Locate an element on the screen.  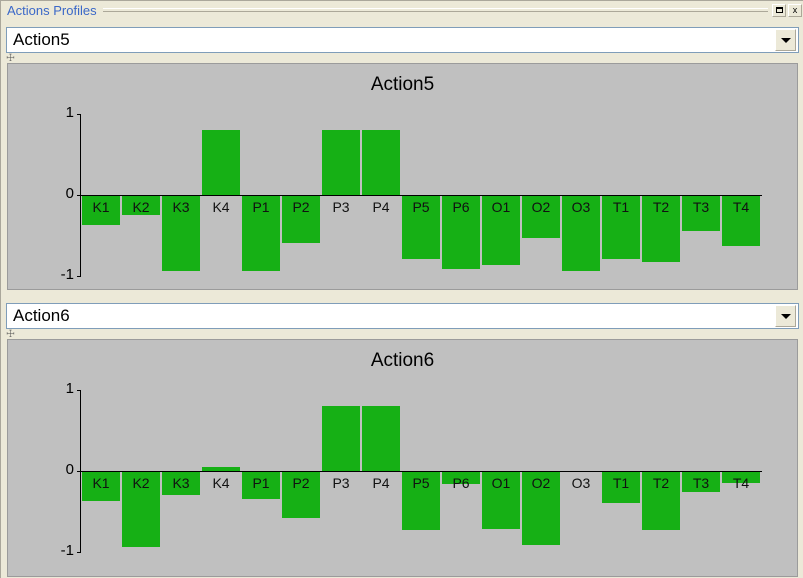
action-profile-select-1: Action5 is located at coordinates (402, 40).